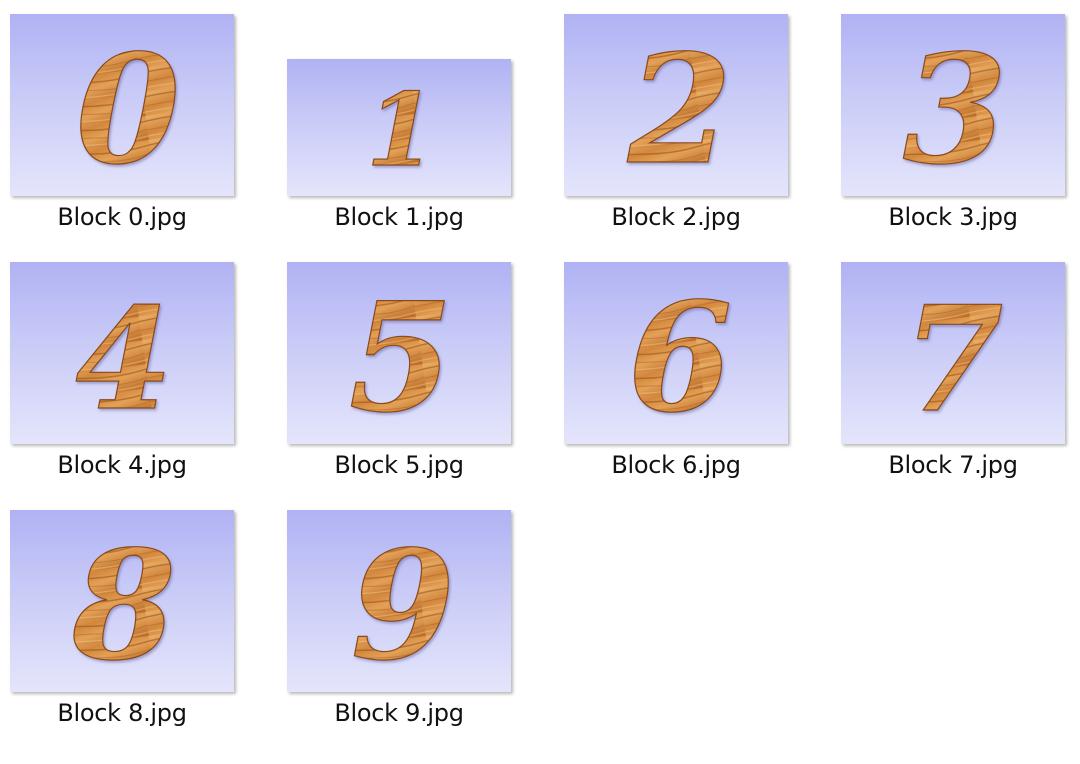 Image resolution: width=1080 pixels, height=764 pixels. I want to click on file-item-block-3: 3 Block 3.jpg, so click(949, 120).